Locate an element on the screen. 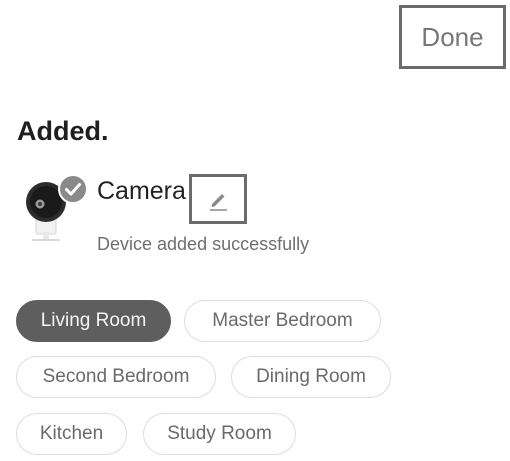 Image resolution: width=510 pixels, height=461 pixels. device-status-text: Device added successfully is located at coordinates (203, 244).